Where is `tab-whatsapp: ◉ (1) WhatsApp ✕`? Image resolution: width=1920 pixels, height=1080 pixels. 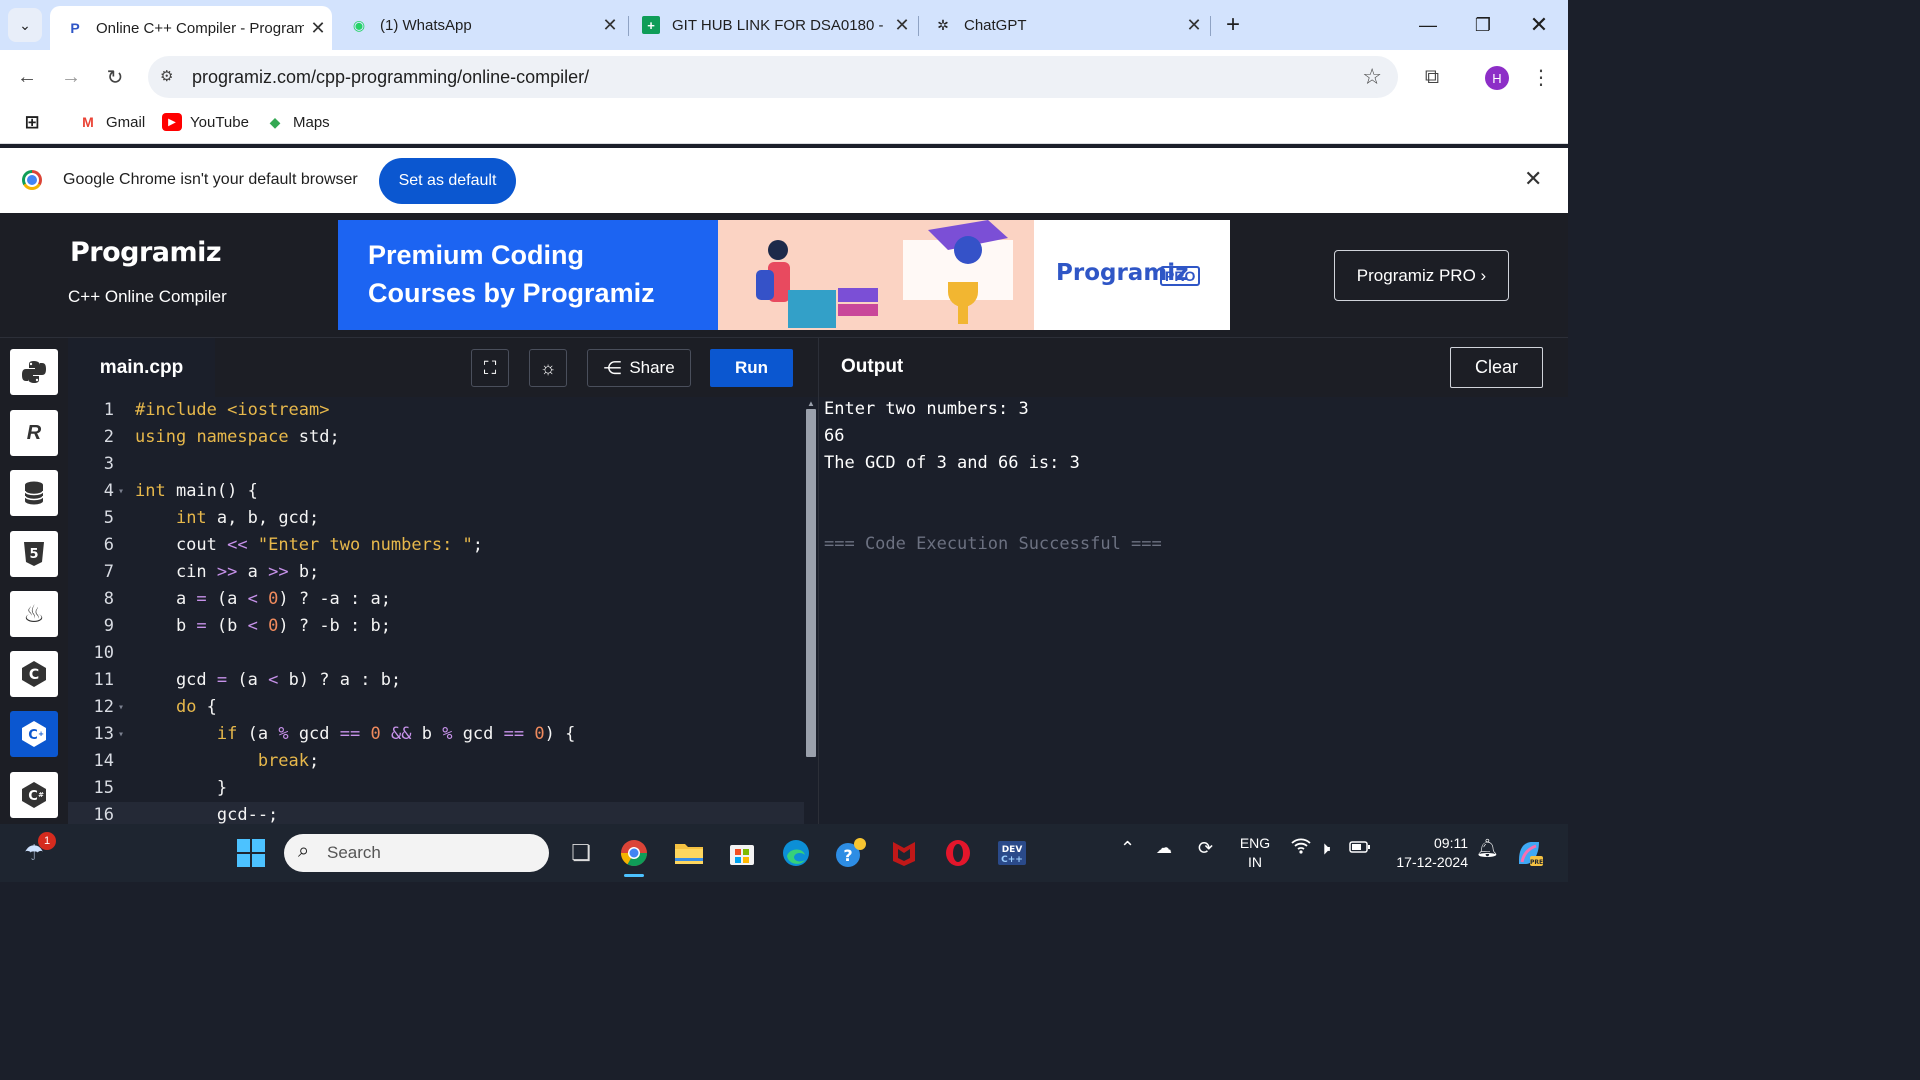 tab-whatsapp: ◉ (1) WhatsApp ✕ is located at coordinates (479, 25).